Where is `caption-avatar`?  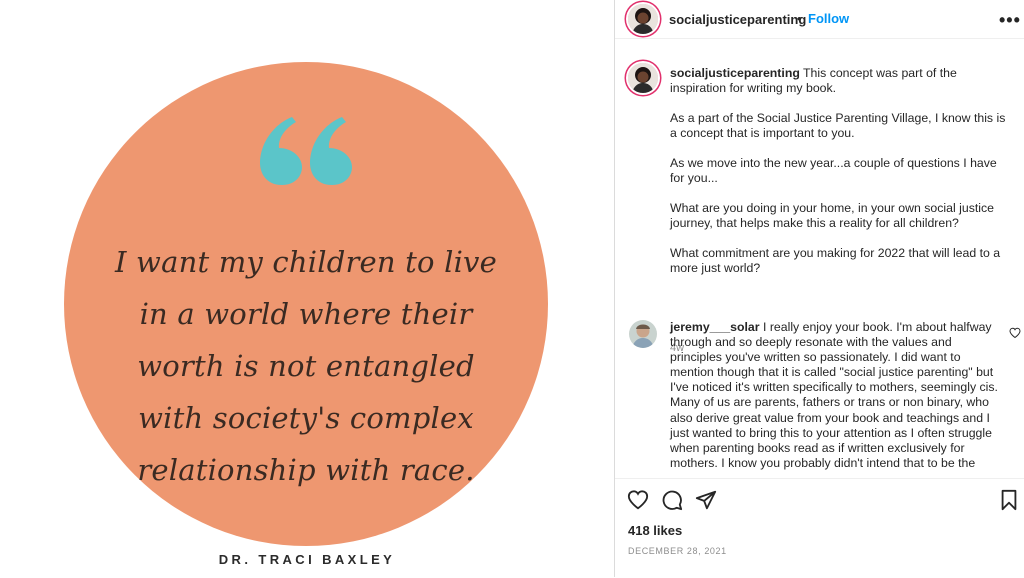
caption-avatar is located at coordinates (643, 78).